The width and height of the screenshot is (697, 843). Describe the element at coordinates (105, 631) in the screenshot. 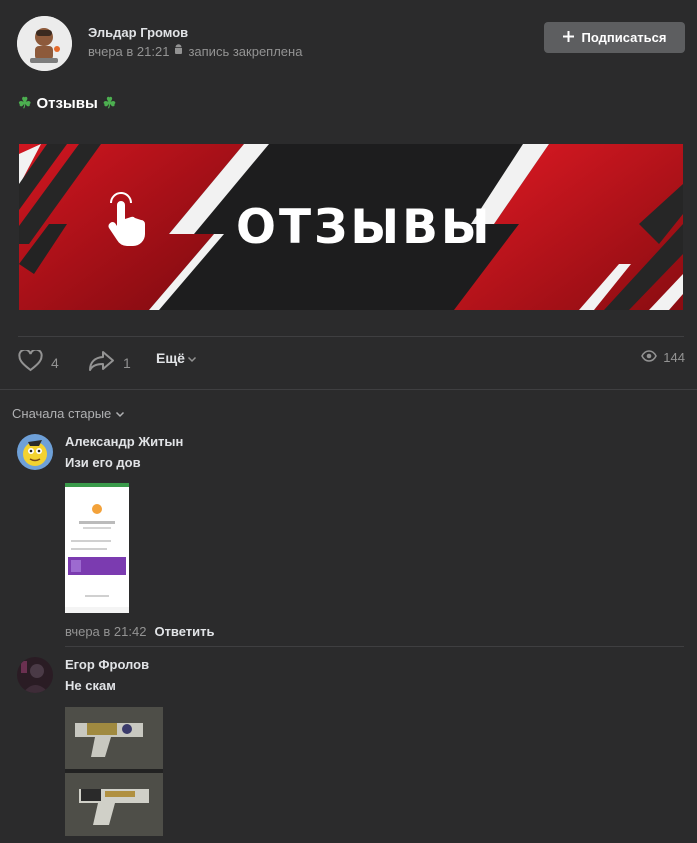

I see `comment-time: вчера в 21:42` at that location.